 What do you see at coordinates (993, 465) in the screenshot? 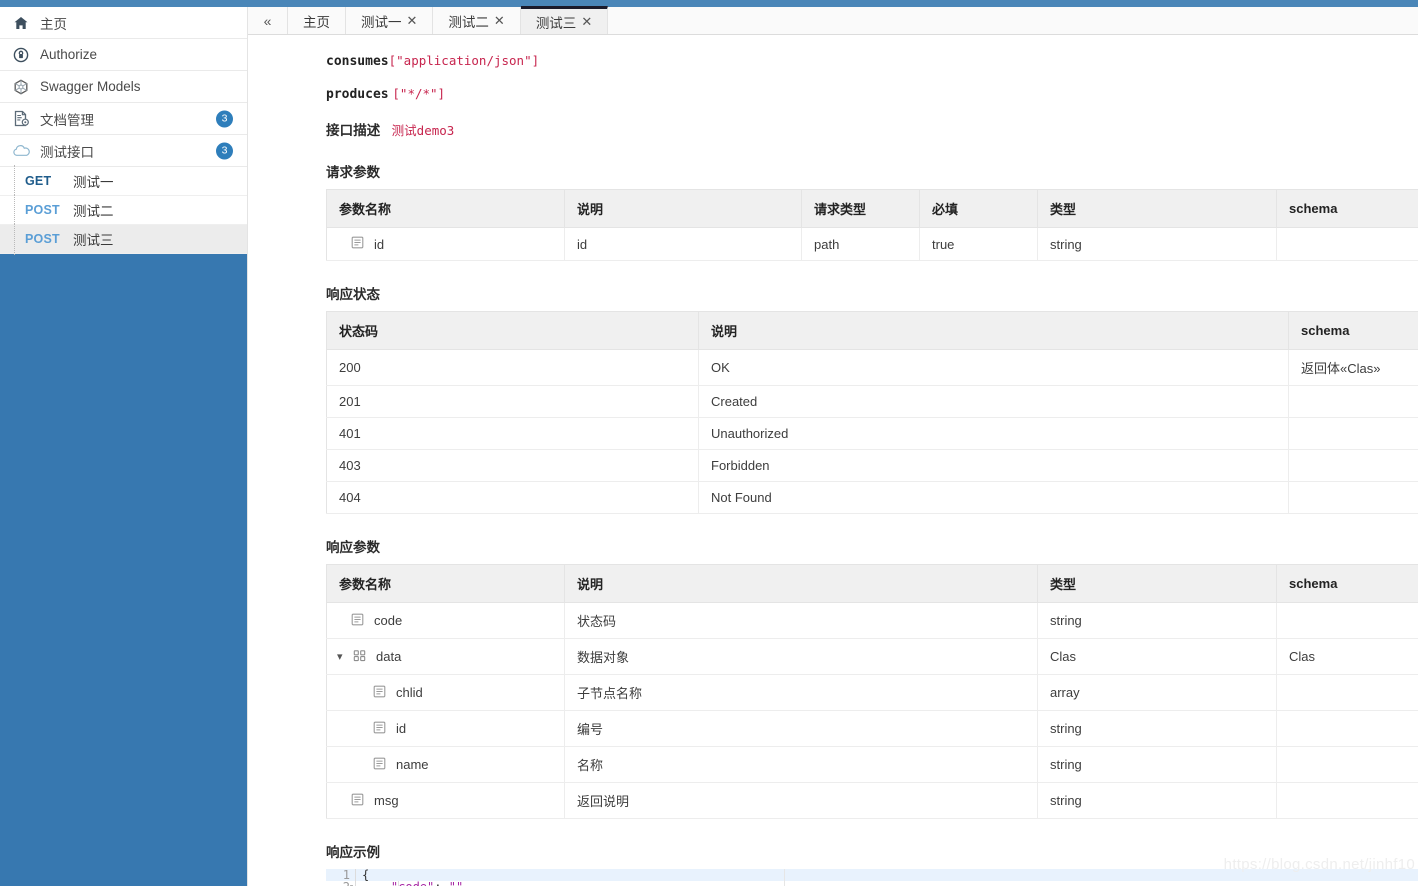
I see `status-desc-cell: Forbidden` at bounding box center [993, 465].